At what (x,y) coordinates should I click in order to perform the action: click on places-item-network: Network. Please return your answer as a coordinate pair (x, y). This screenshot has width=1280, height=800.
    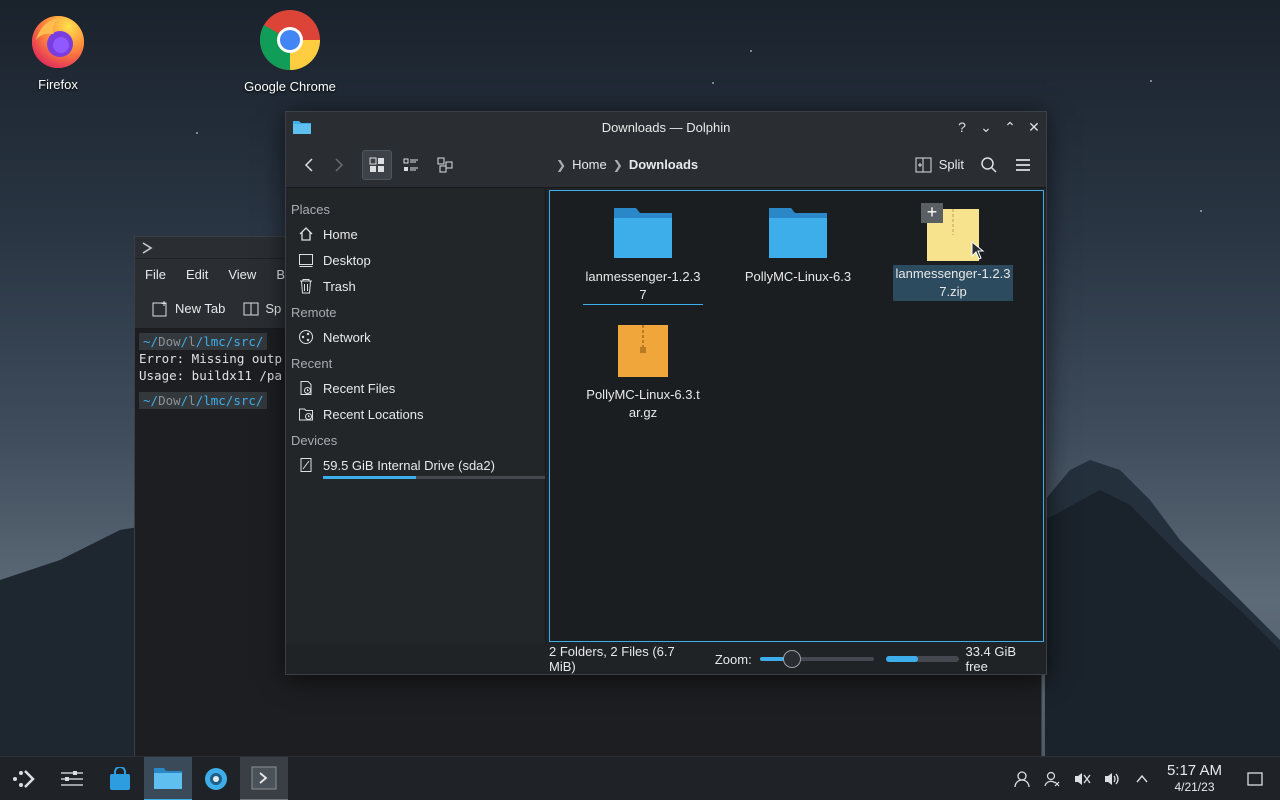
    Looking at the image, I should click on (415, 337).